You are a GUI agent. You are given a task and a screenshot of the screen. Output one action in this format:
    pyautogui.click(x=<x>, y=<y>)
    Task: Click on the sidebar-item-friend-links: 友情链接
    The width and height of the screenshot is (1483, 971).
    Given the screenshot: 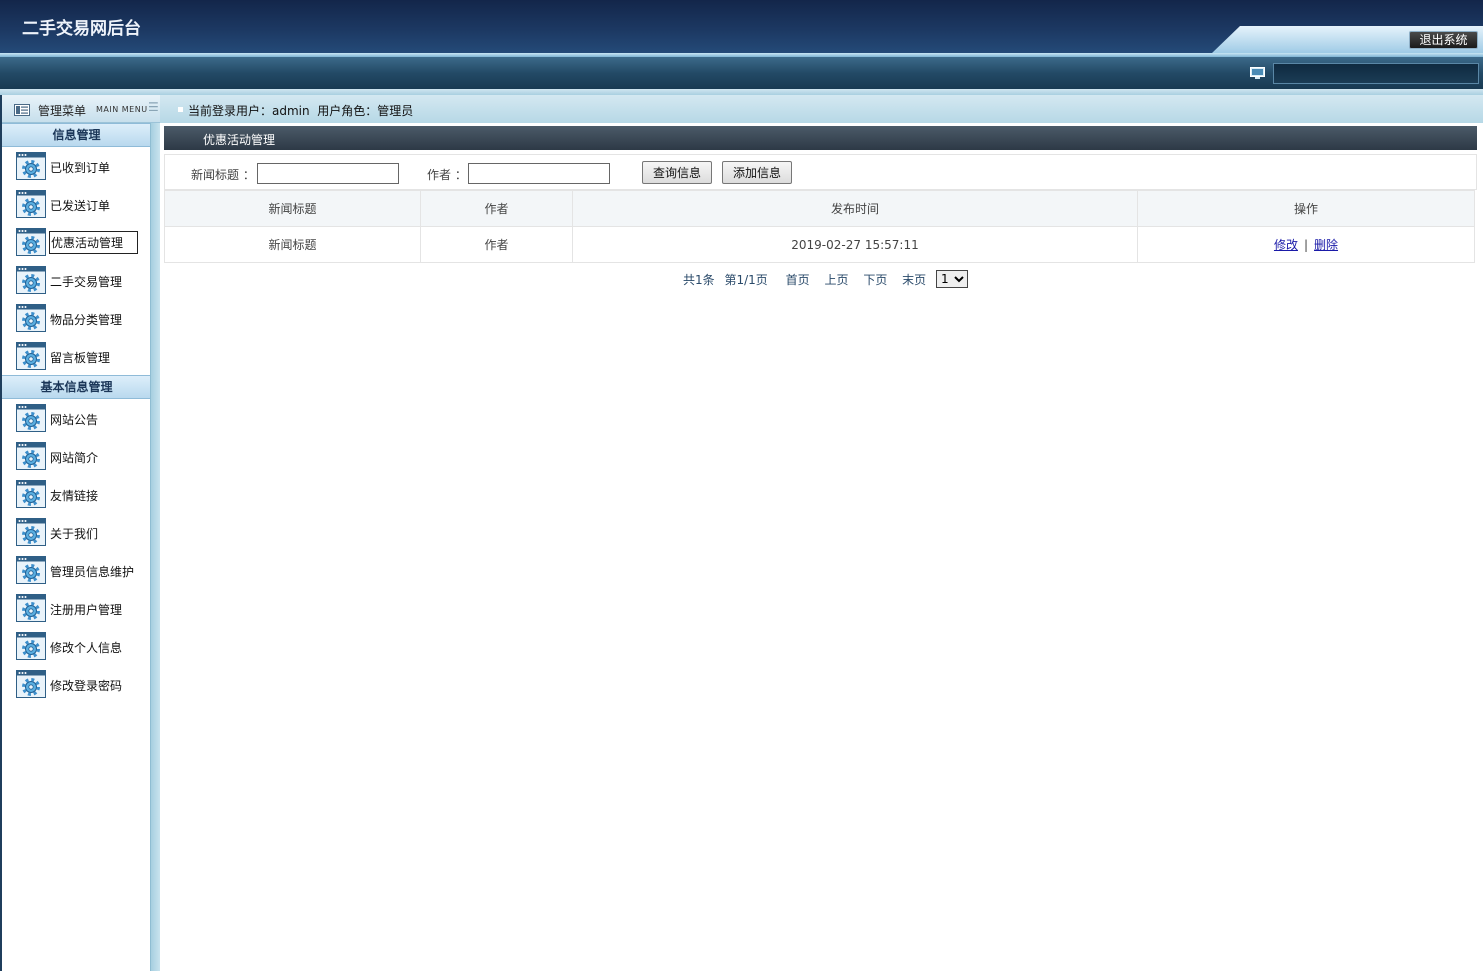 What is the action you would take?
    pyautogui.click(x=76, y=494)
    